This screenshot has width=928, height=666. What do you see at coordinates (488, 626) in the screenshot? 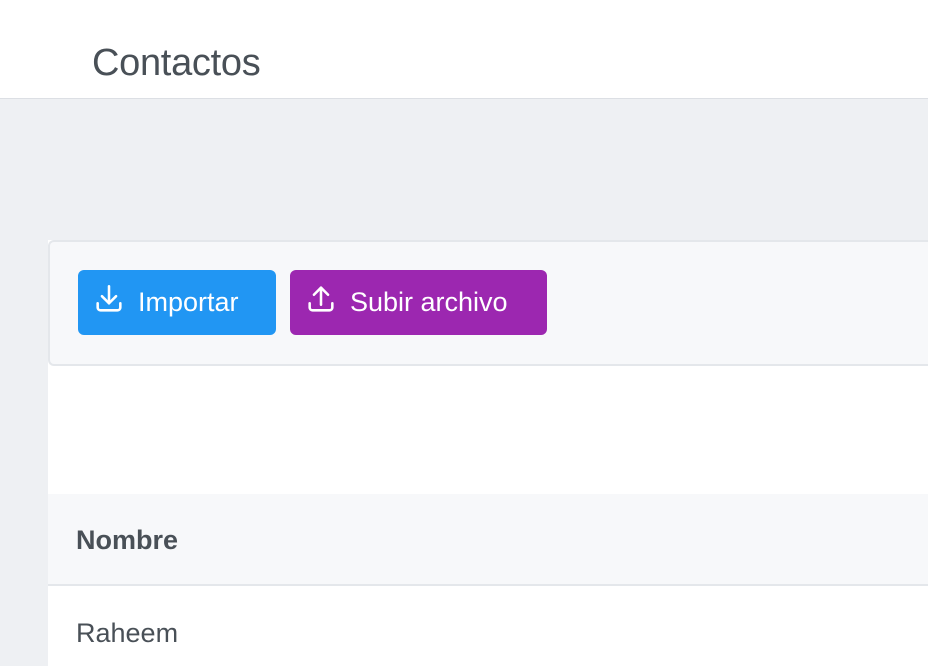
I see `table-row: Raheem` at bounding box center [488, 626].